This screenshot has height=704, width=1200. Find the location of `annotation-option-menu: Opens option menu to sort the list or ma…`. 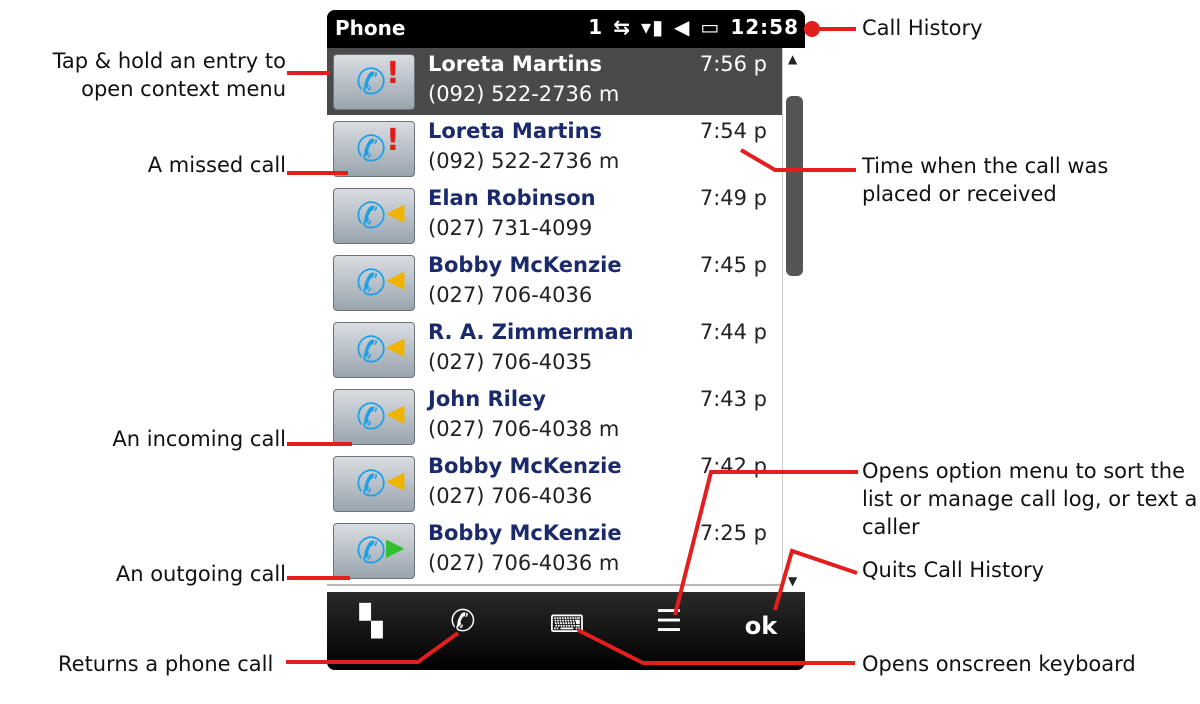

annotation-option-menu: Opens option menu to sort the list or ma… is located at coordinates (1030, 499).